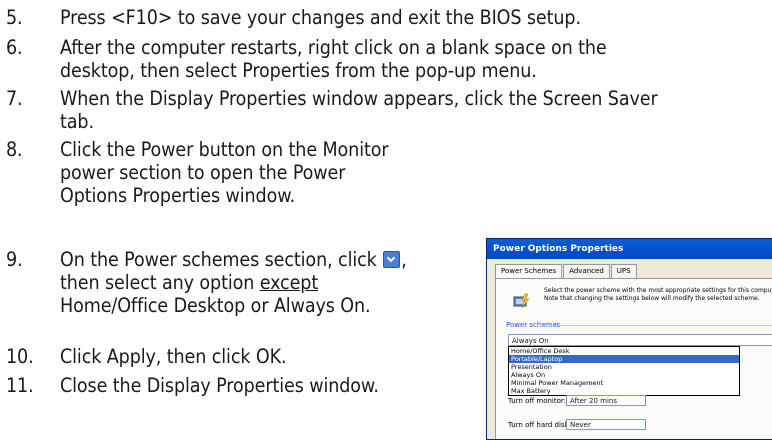 The height and width of the screenshot is (440, 772). Describe the element at coordinates (640, 340) in the screenshot. I see `power-scheme-combo: Always On` at that location.